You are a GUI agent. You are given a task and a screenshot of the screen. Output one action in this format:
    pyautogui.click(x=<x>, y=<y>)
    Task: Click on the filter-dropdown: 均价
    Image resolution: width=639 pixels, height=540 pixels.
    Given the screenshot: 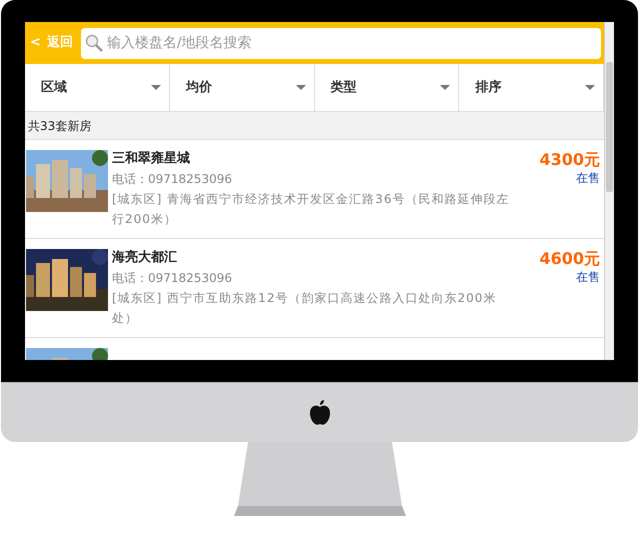 What is the action you would take?
    pyautogui.click(x=242, y=87)
    